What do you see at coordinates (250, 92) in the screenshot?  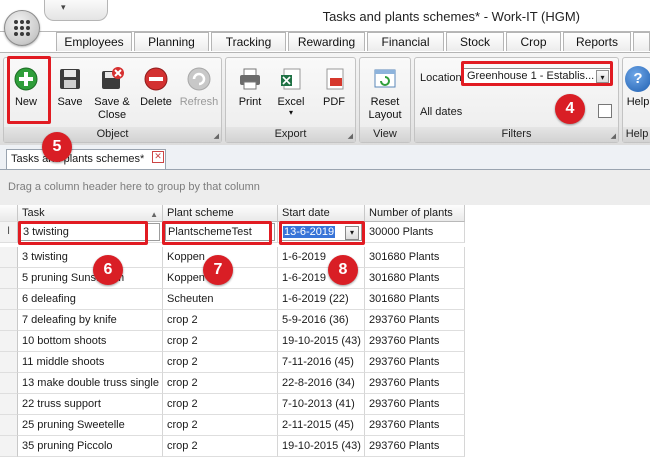 I see `print-button: Print` at bounding box center [250, 92].